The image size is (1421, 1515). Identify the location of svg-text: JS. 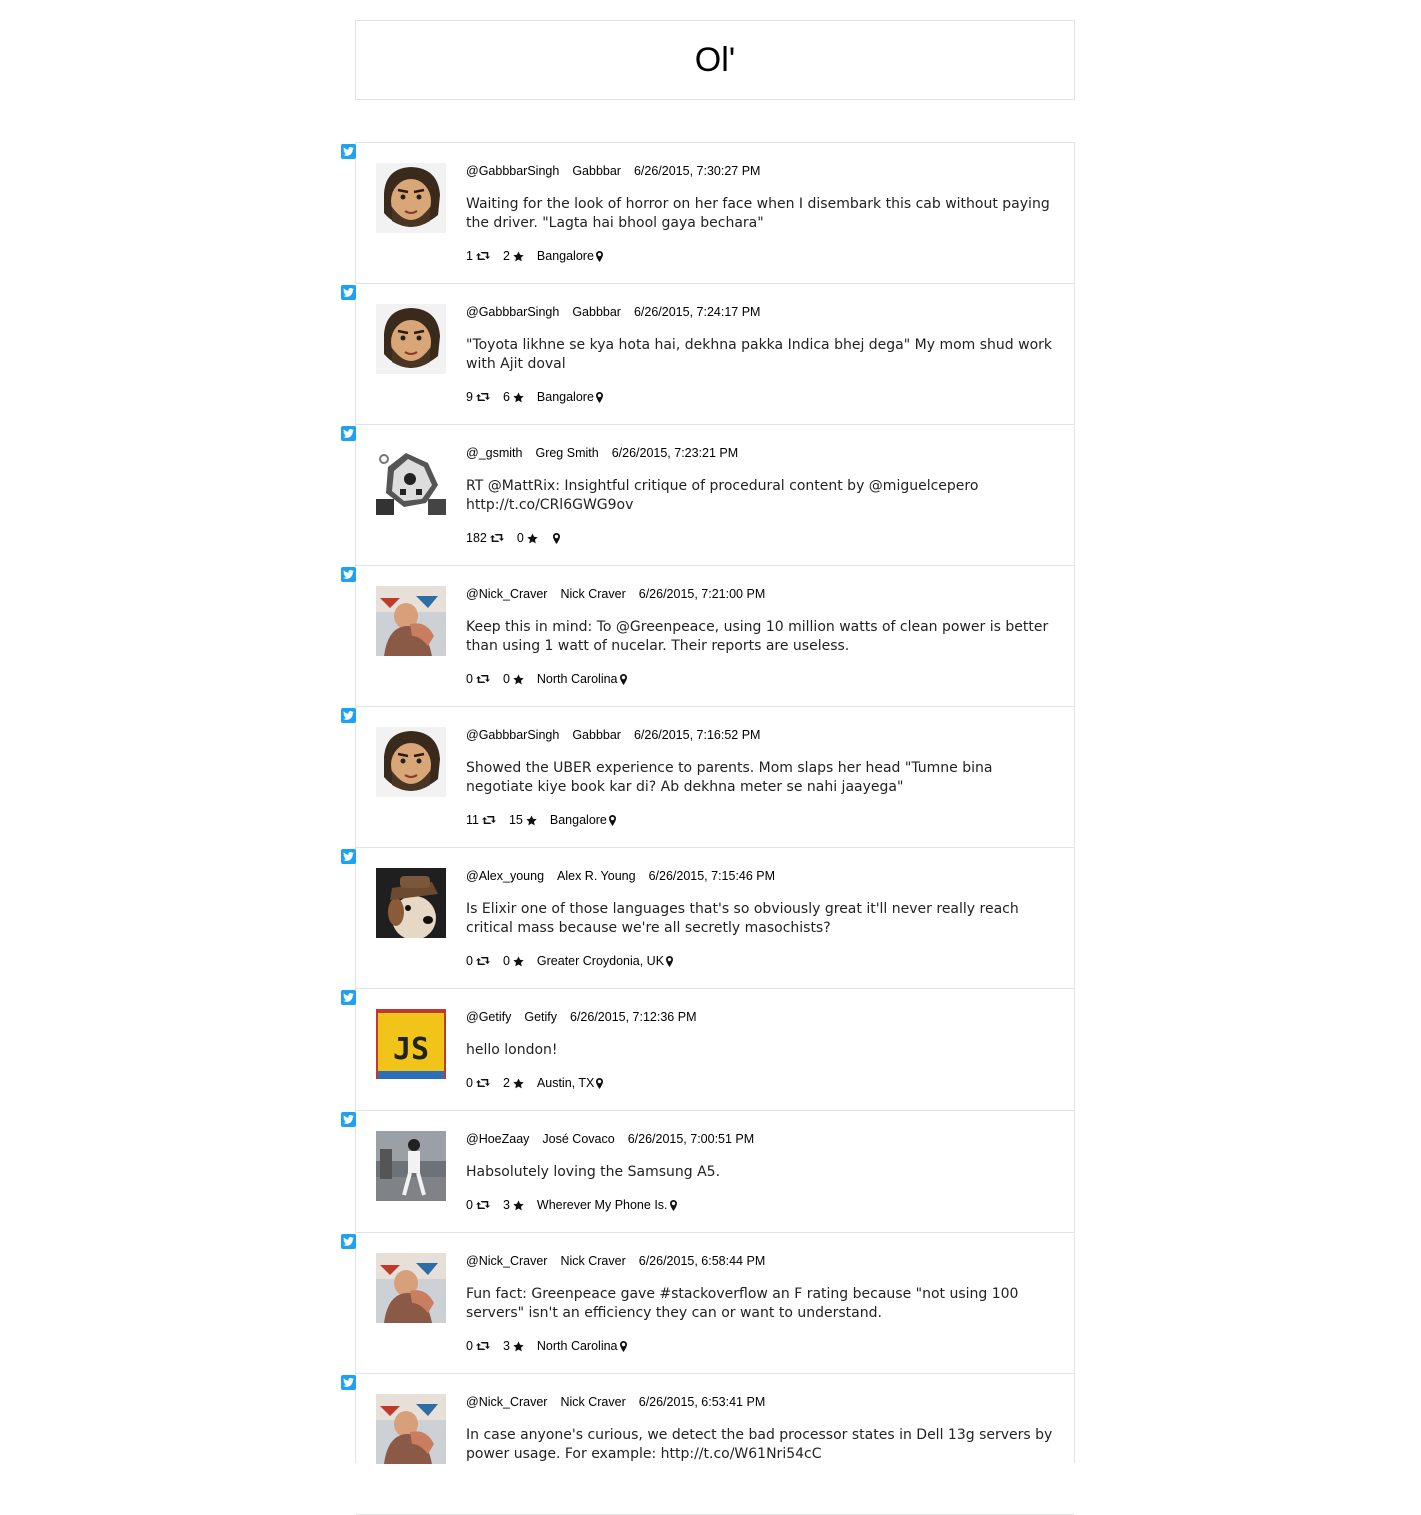
(411, 1049).